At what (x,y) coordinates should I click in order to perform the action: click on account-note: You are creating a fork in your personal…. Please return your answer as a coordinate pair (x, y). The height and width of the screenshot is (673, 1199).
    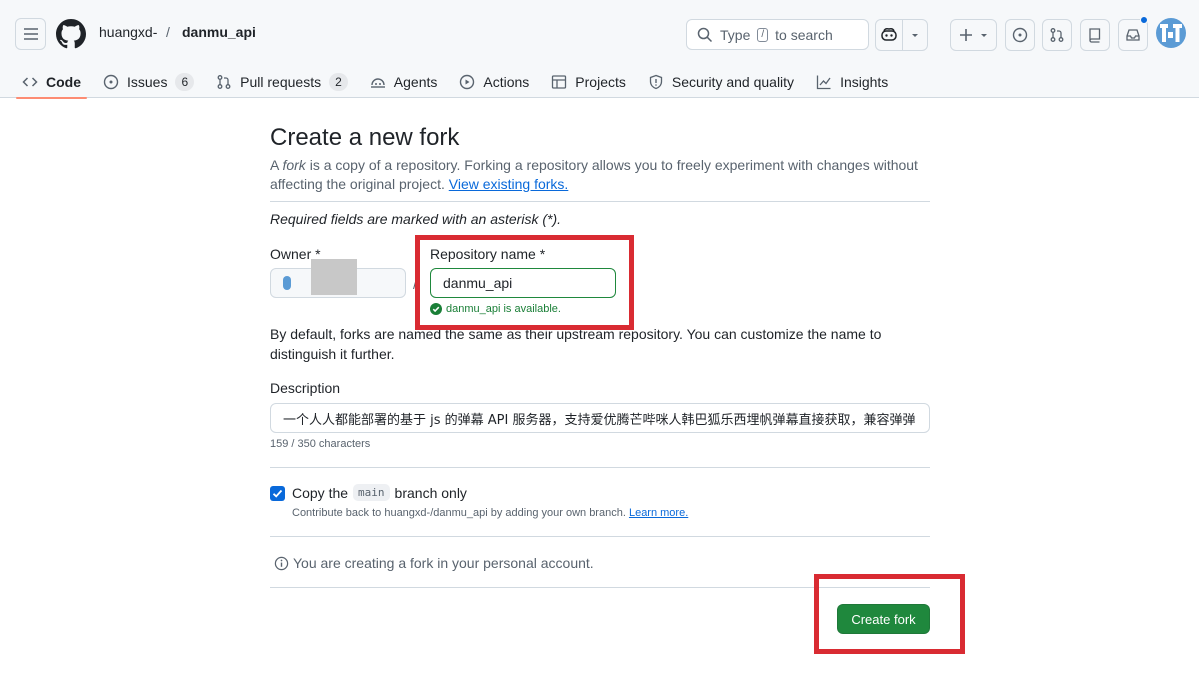
    Looking at the image, I should click on (434, 563).